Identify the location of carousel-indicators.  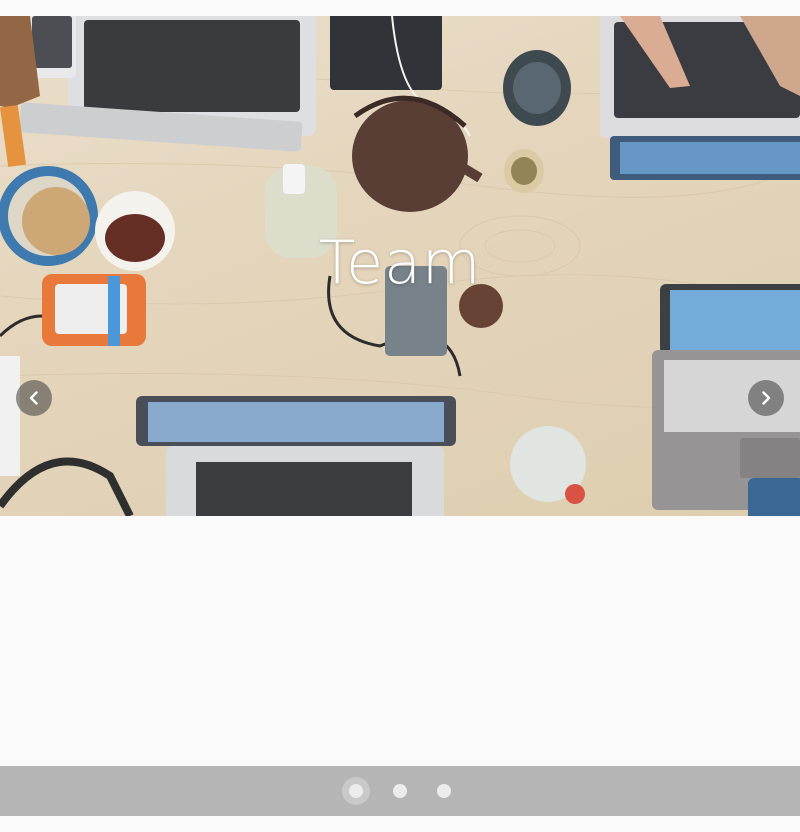
(400, 791).